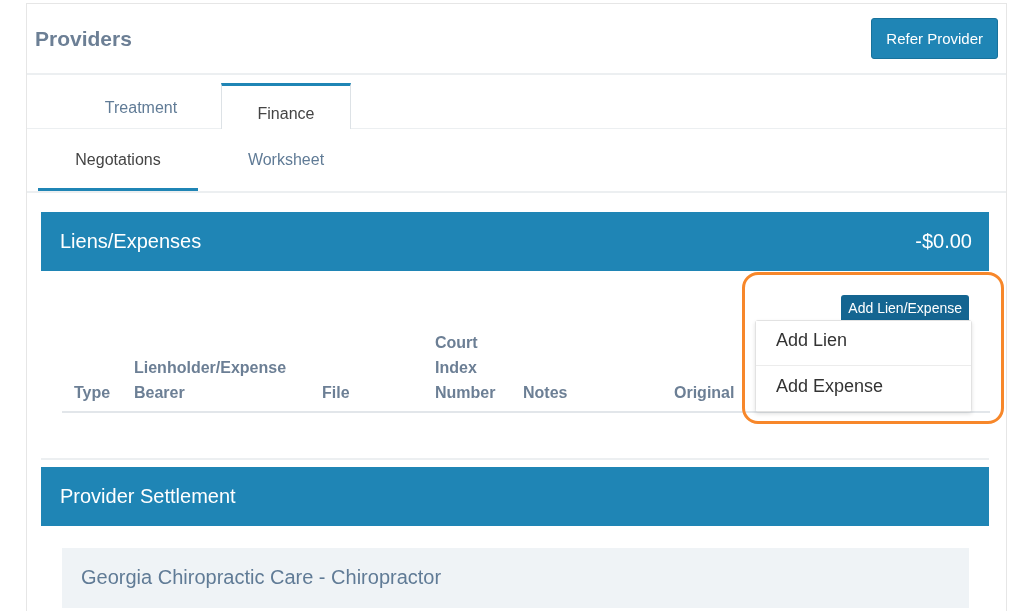 This screenshot has width=1024, height=611. I want to click on column-header: Court Index Number, so click(465, 367).